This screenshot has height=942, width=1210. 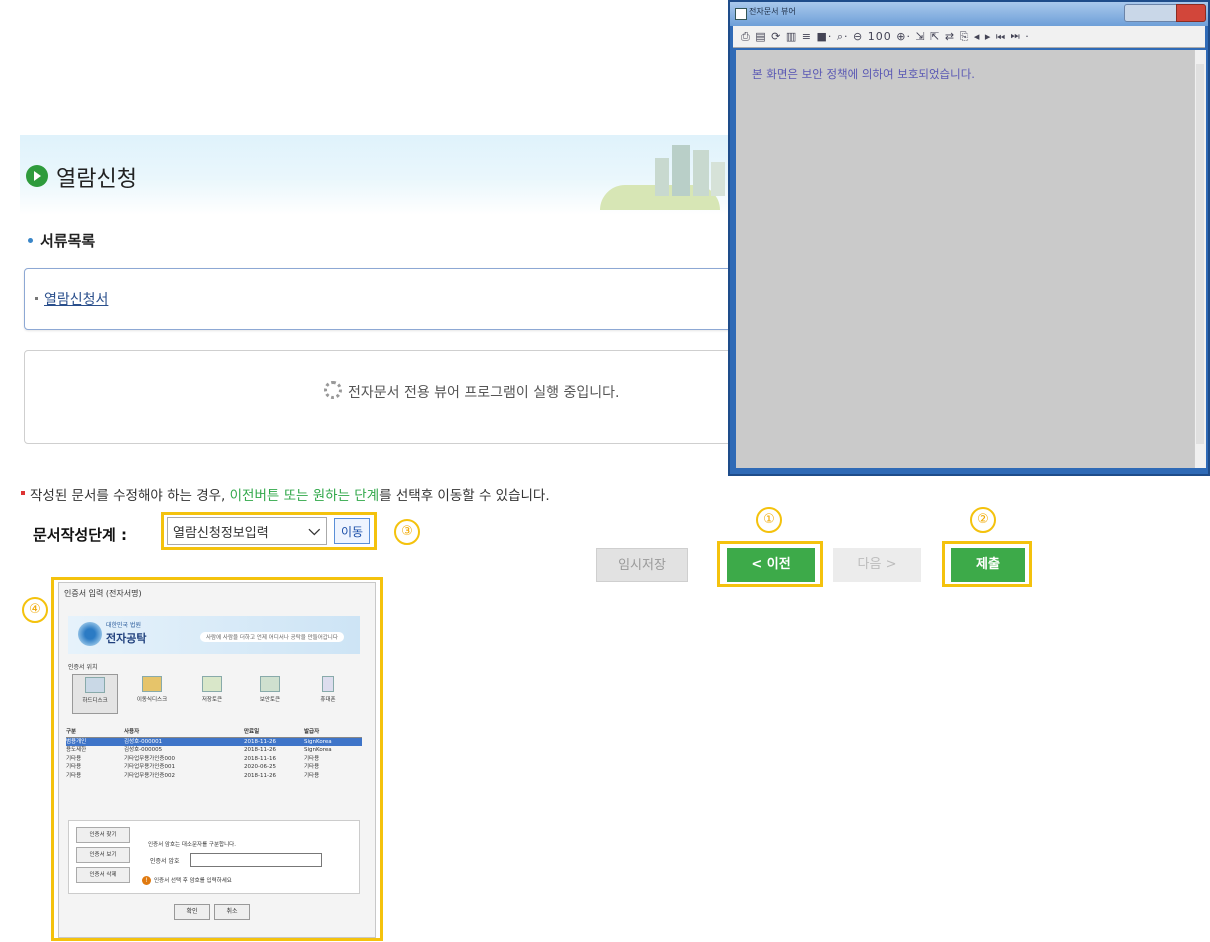 I want to click on find-cert-button: 인증서 찾기, so click(x=103, y=835).